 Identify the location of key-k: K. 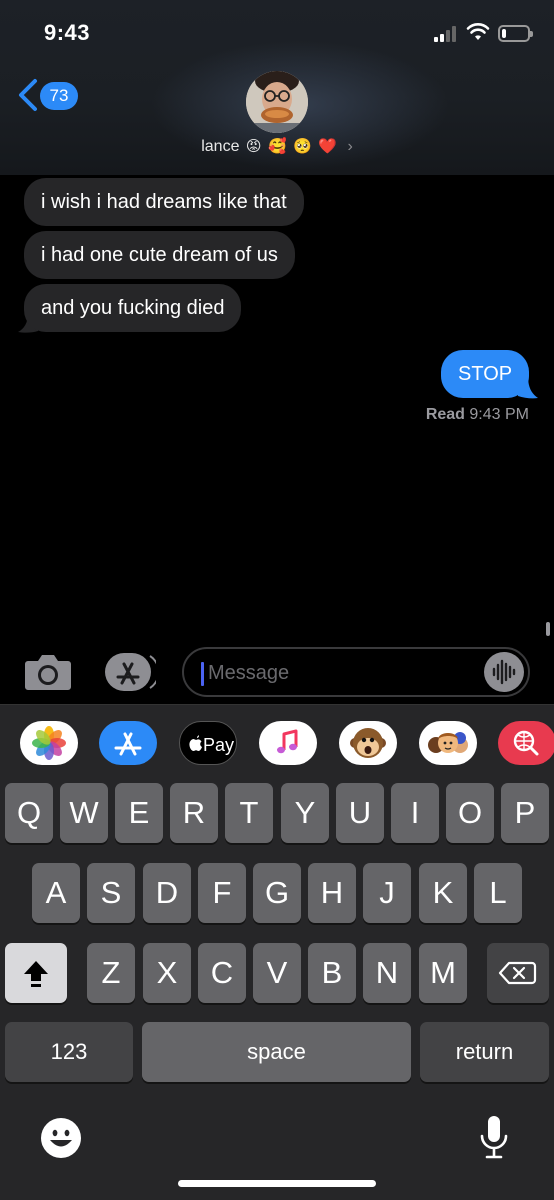
(443, 893).